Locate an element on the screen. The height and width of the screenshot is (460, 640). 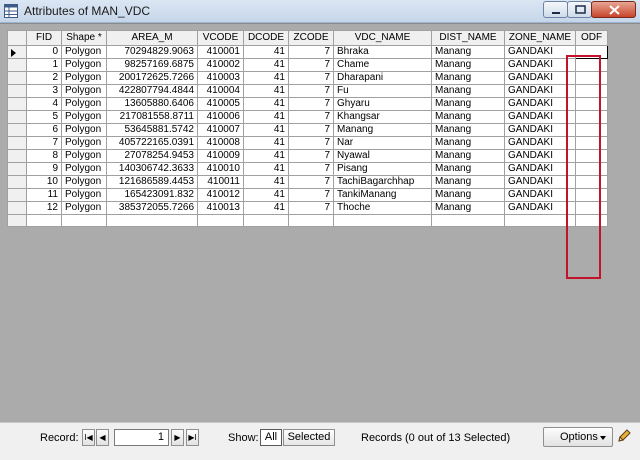
show-selected-button: Selected is located at coordinates (309, 437).